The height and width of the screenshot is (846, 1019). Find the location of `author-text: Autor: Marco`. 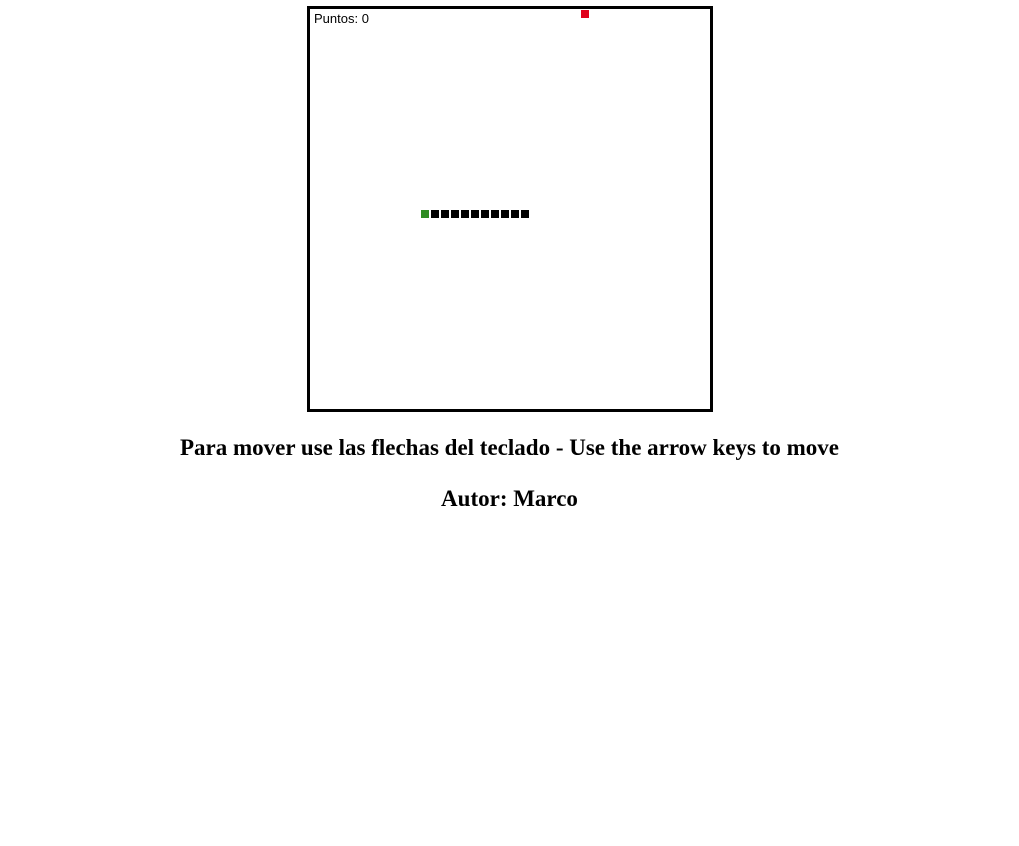

author-text: Autor: Marco is located at coordinates (509, 498).